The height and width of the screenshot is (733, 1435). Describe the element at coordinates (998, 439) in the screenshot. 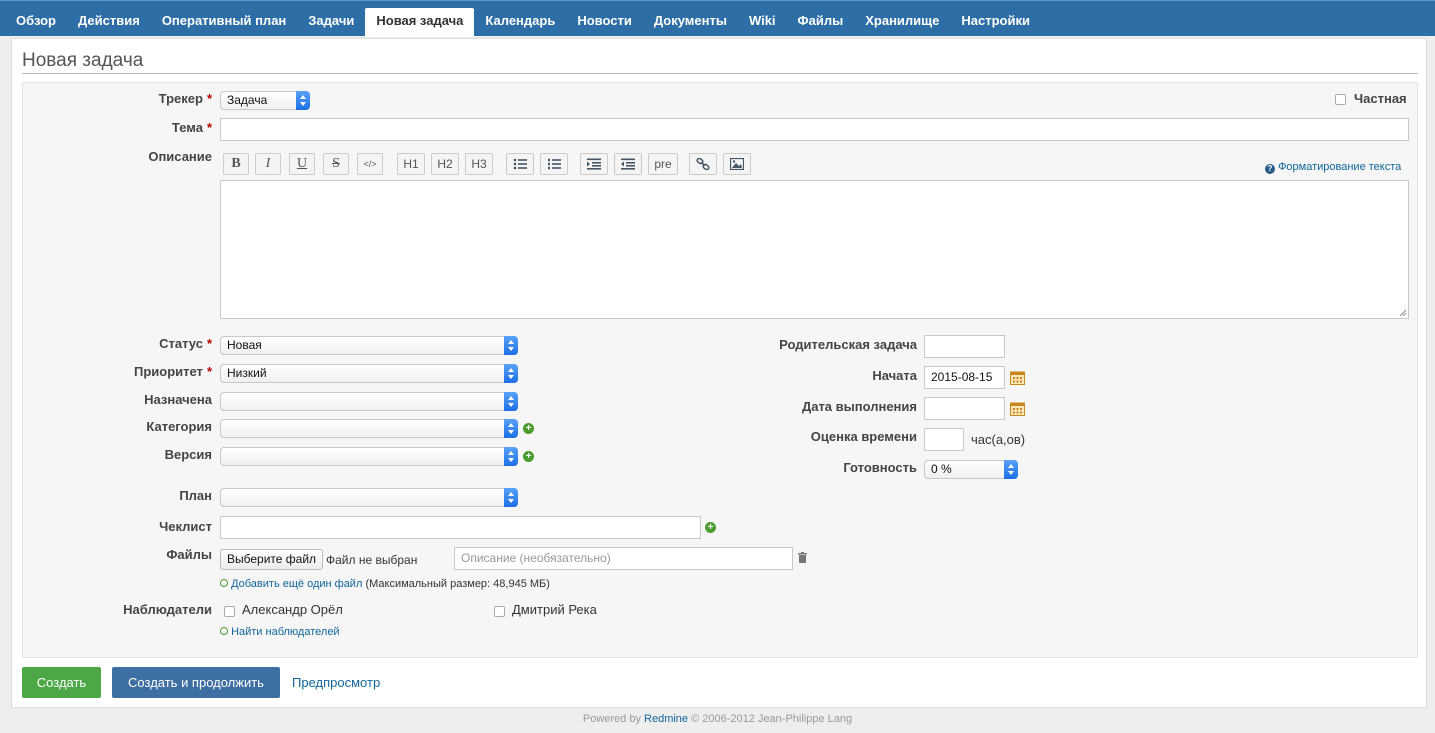

I see `hours-unit: час(а,ов)` at that location.